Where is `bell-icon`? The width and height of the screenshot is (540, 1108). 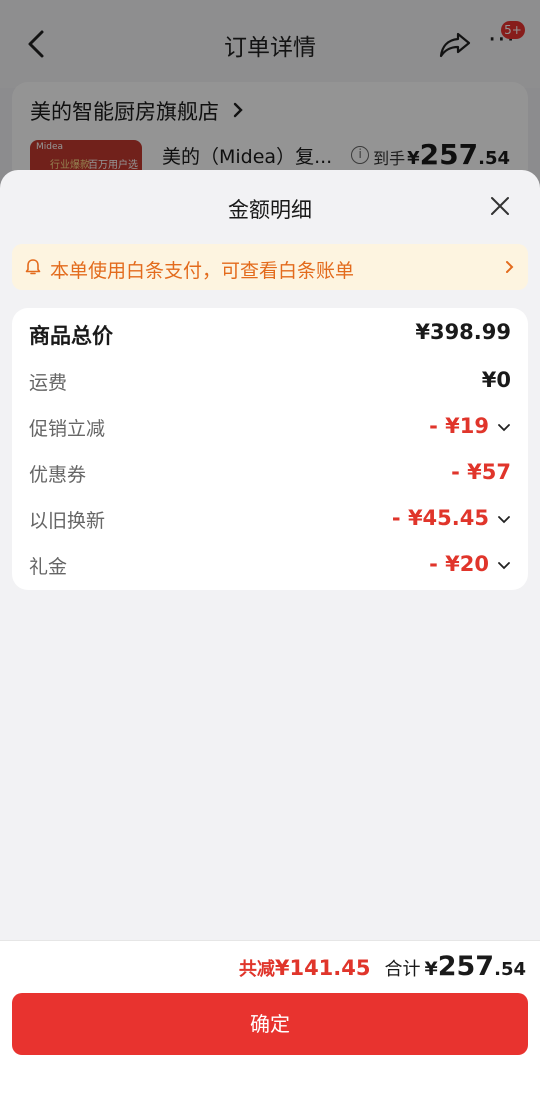
bell-icon is located at coordinates (33, 267).